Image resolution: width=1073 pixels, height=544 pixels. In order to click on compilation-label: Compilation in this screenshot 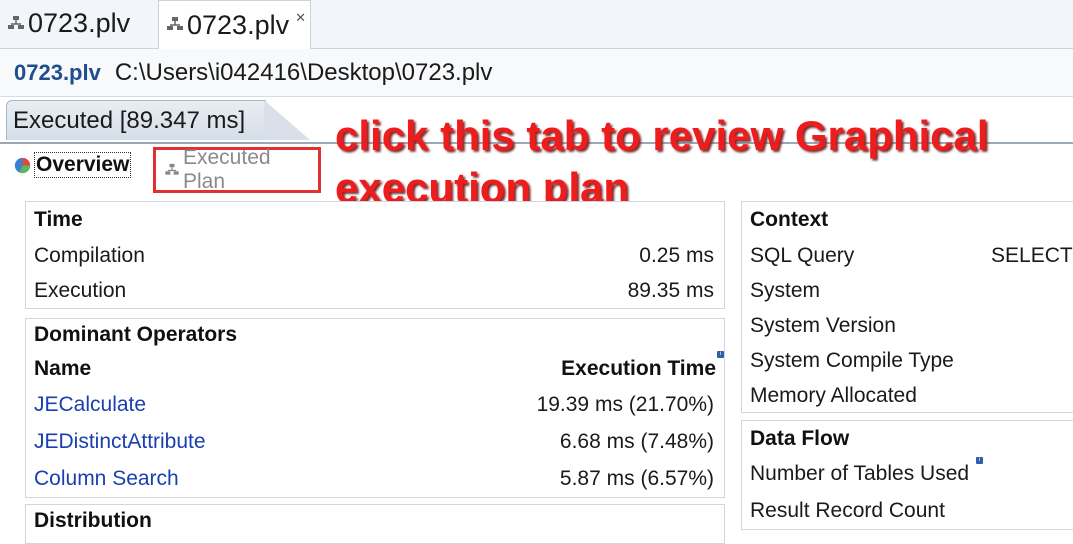, I will do `click(89, 255)`.